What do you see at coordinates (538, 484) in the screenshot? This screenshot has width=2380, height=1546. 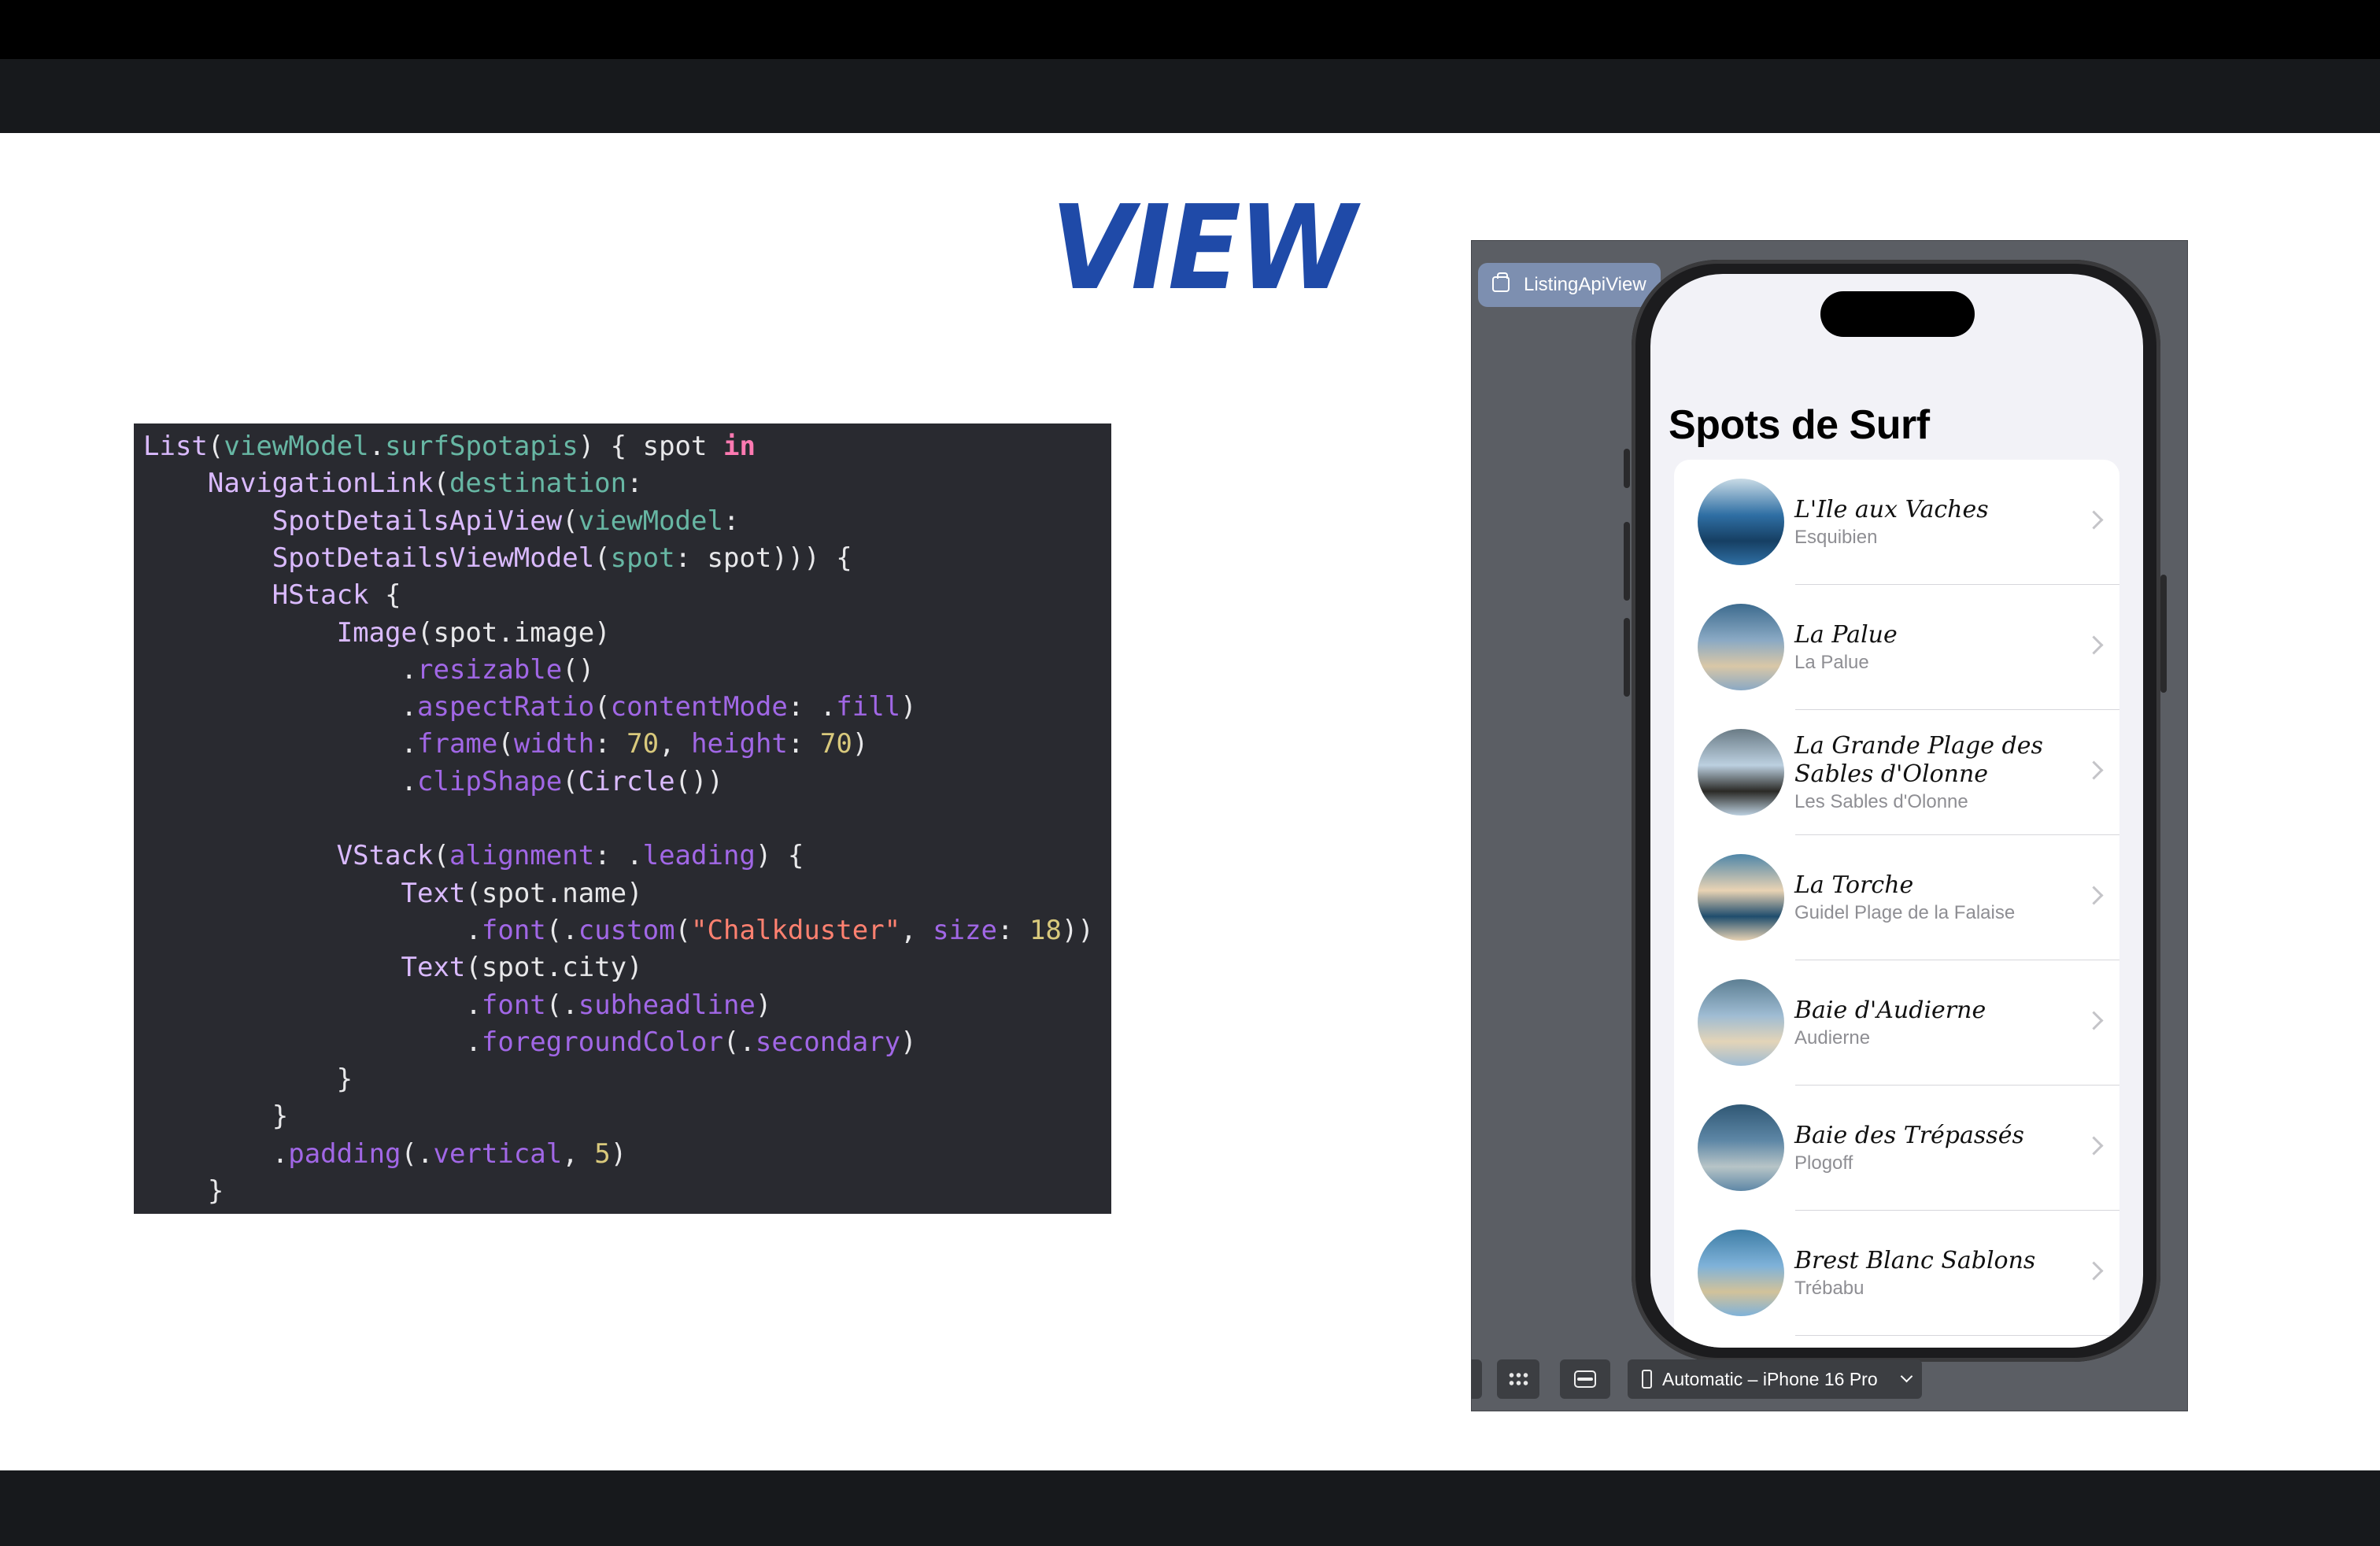 I see `code-token: destination` at bounding box center [538, 484].